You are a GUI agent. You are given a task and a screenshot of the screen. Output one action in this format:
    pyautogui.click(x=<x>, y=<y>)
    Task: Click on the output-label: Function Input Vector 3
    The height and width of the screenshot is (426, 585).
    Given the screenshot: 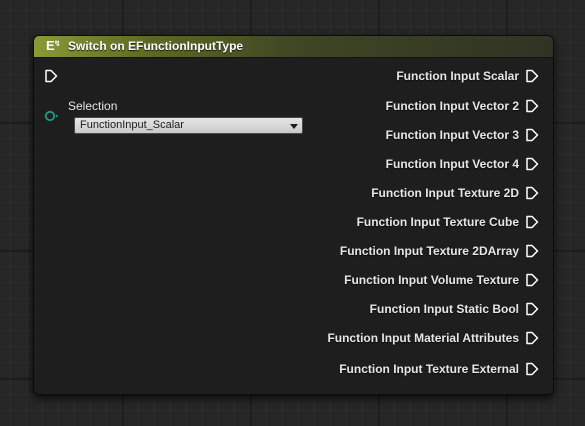 What is the action you would take?
    pyautogui.click(x=452, y=135)
    